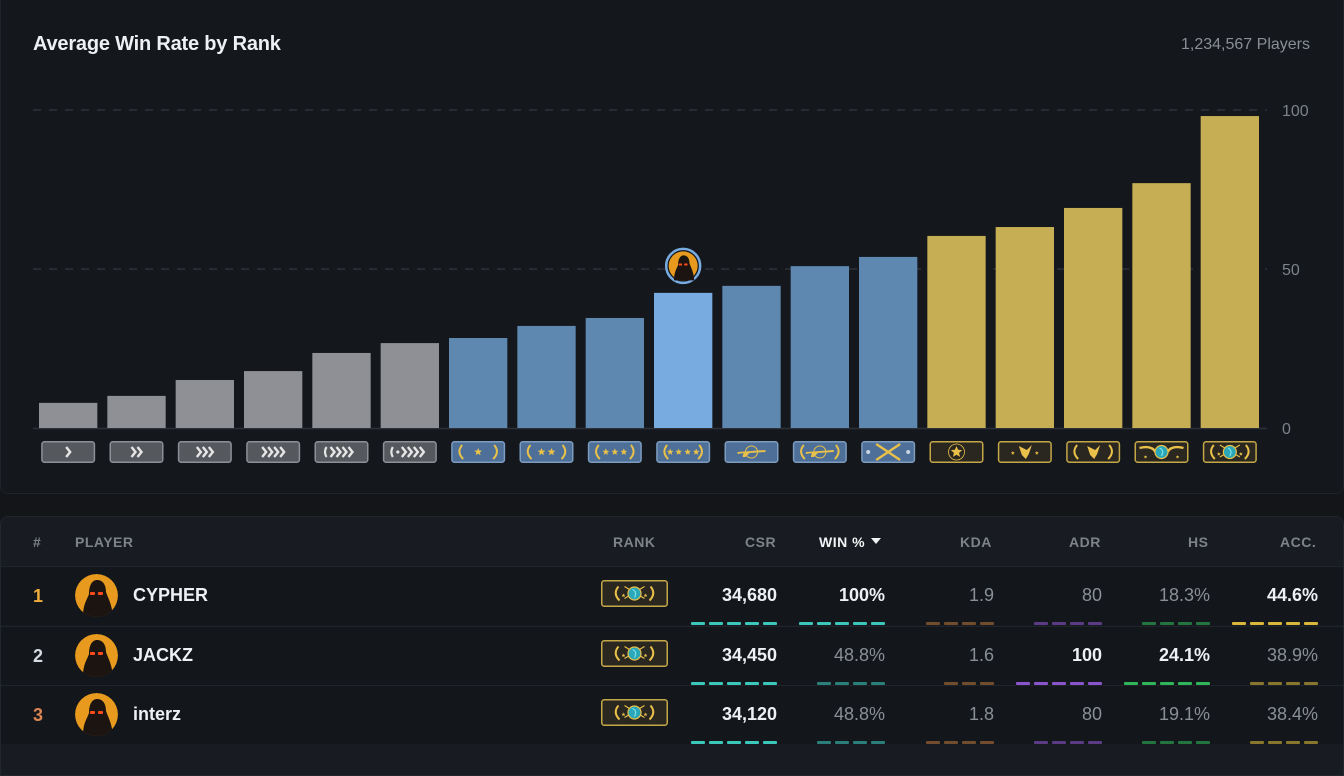 The width and height of the screenshot is (1344, 776). What do you see at coordinates (634, 542) in the screenshot?
I see `header-rank: RANK` at bounding box center [634, 542].